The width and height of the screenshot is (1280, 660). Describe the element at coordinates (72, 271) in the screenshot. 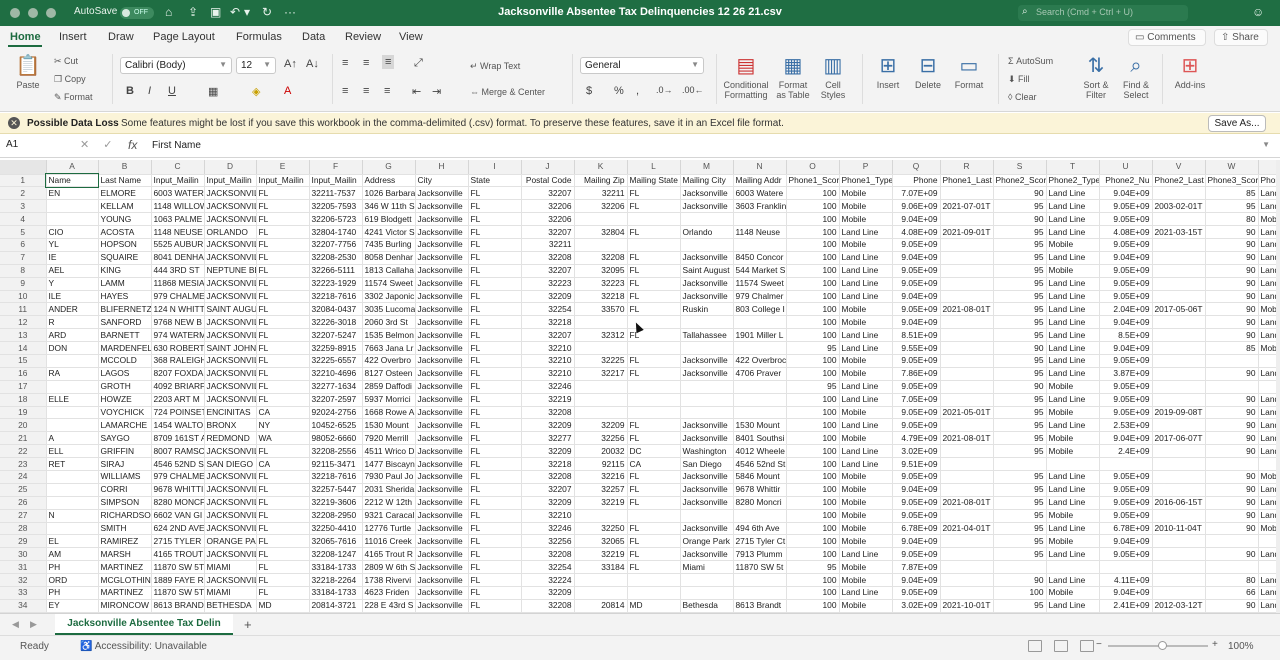

I see `cell: AEL` at that location.